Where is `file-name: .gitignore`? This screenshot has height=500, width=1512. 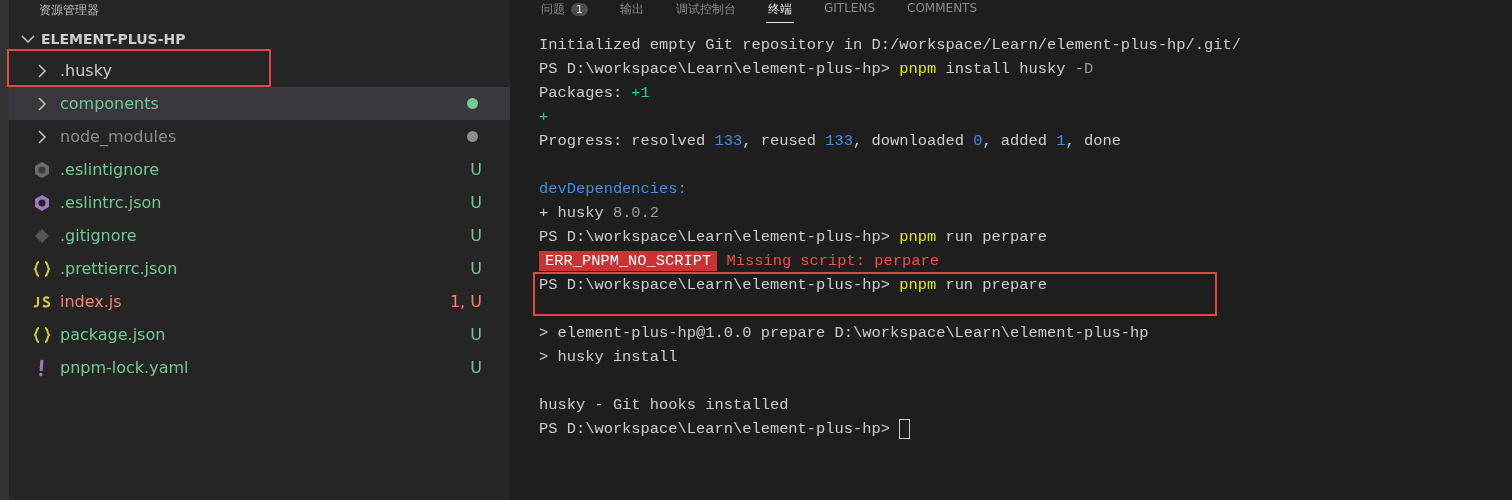 file-name: .gitignore is located at coordinates (99, 235).